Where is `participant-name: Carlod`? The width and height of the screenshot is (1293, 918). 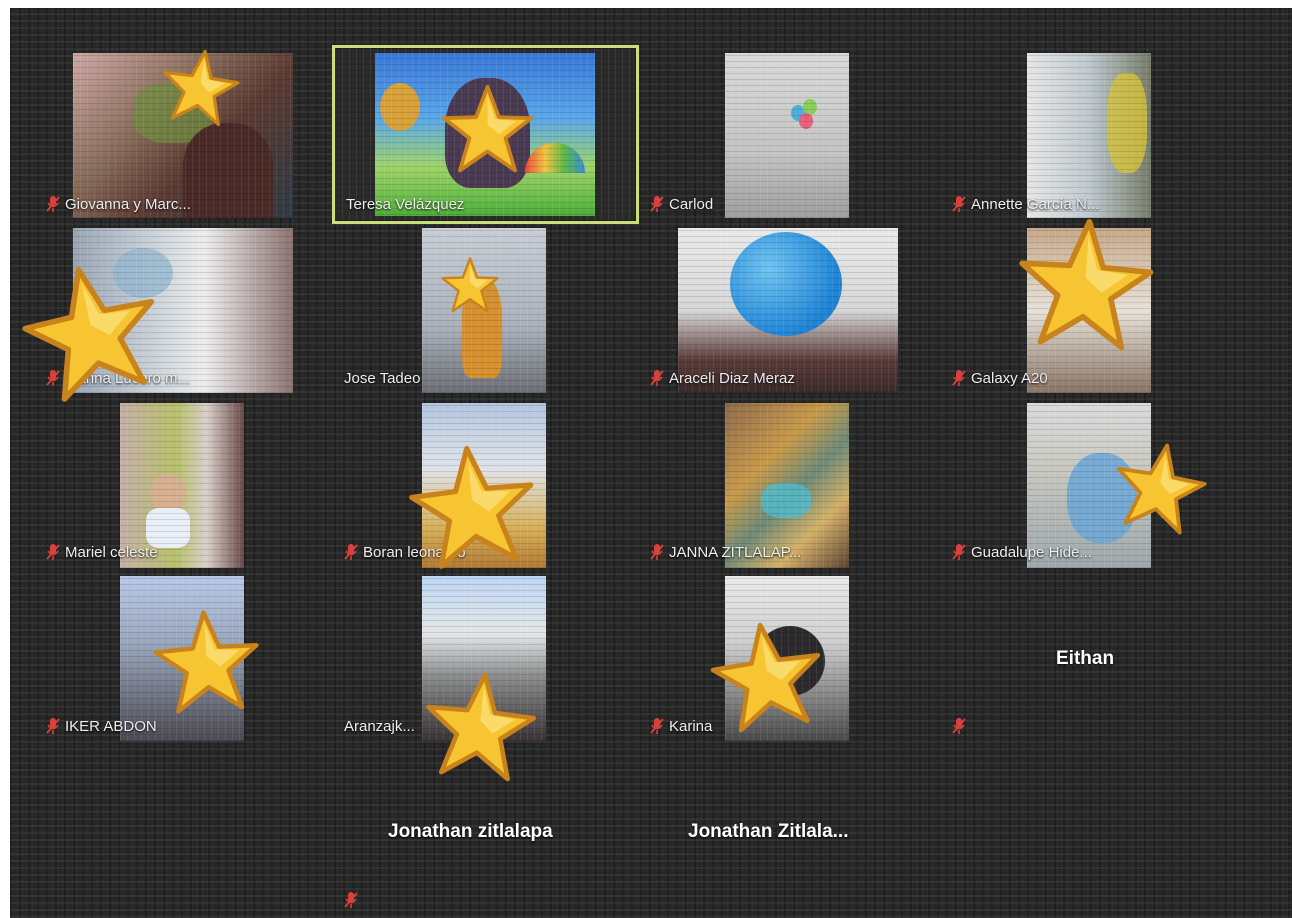 participant-name: Carlod is located at coordinates (691, 204).